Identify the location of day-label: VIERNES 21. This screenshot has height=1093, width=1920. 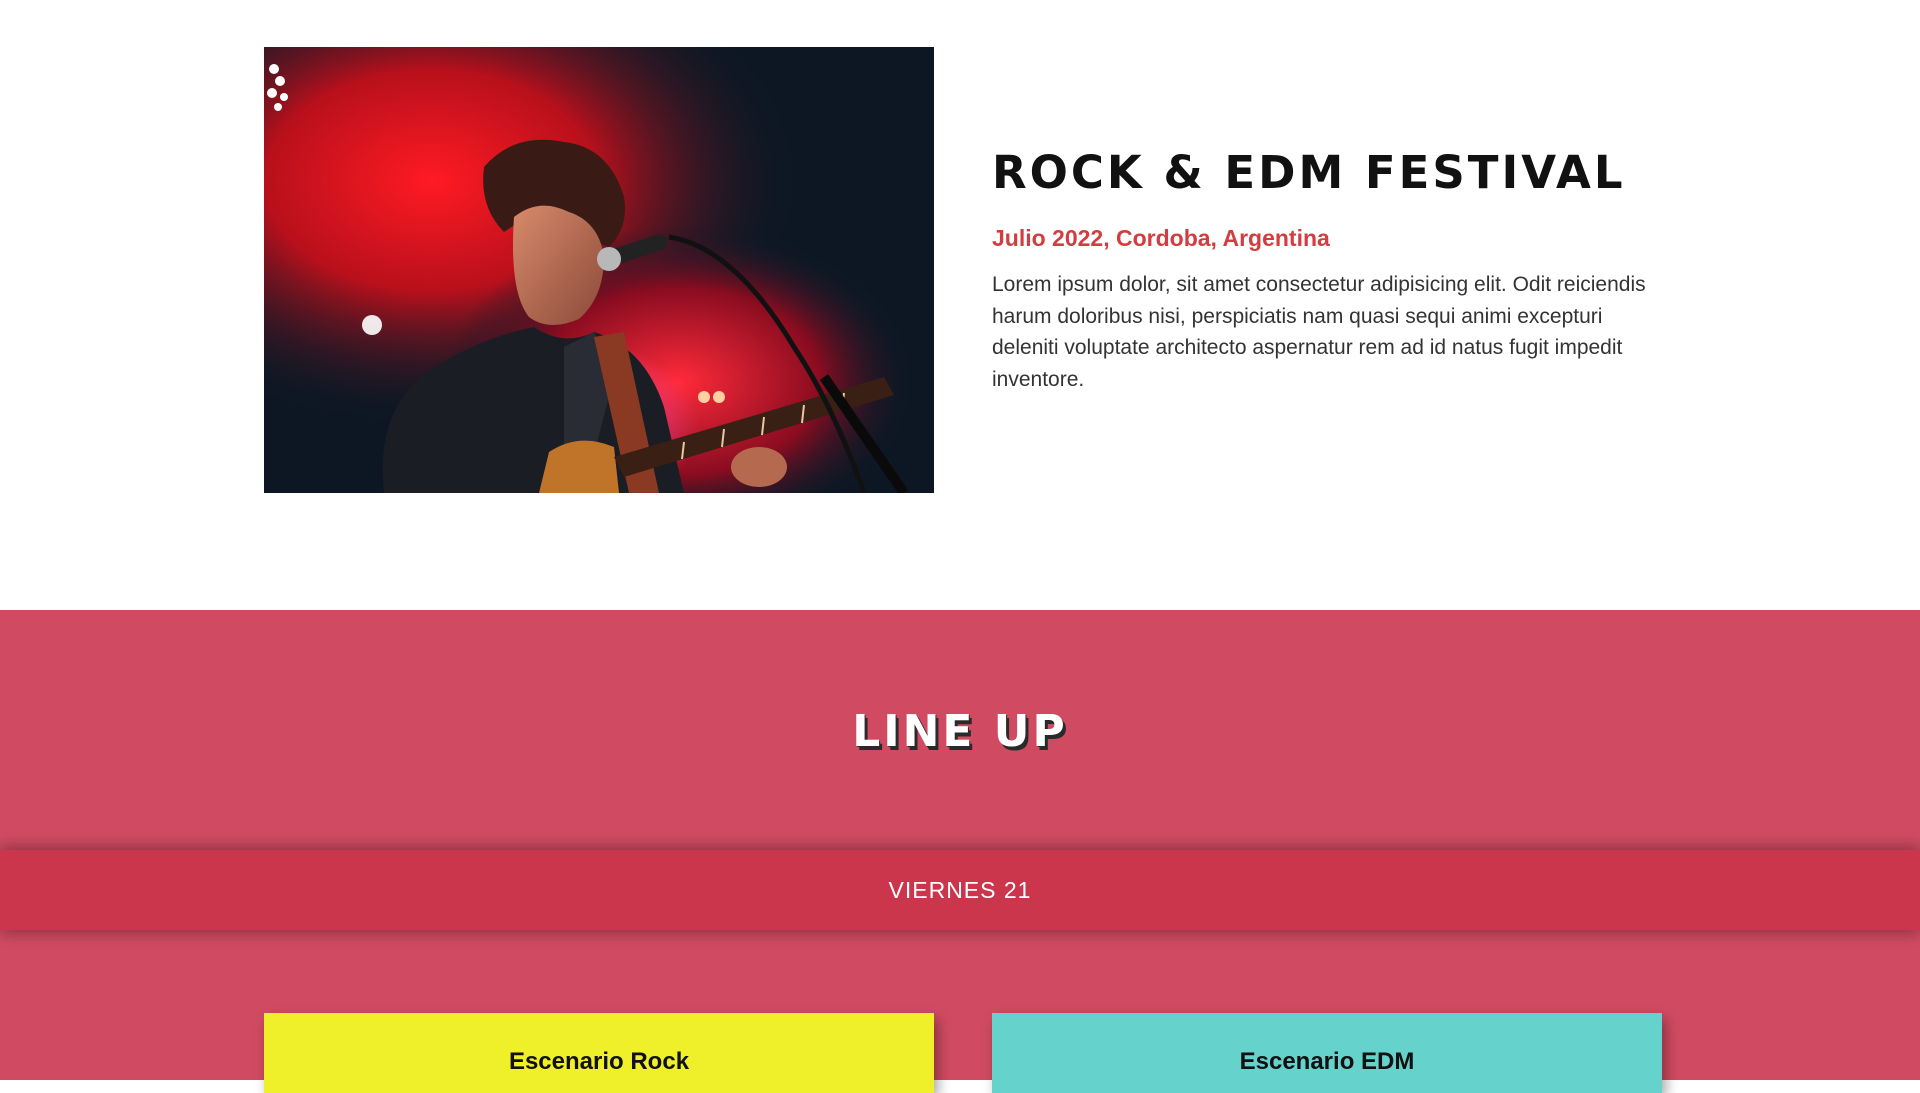
(960, 889).